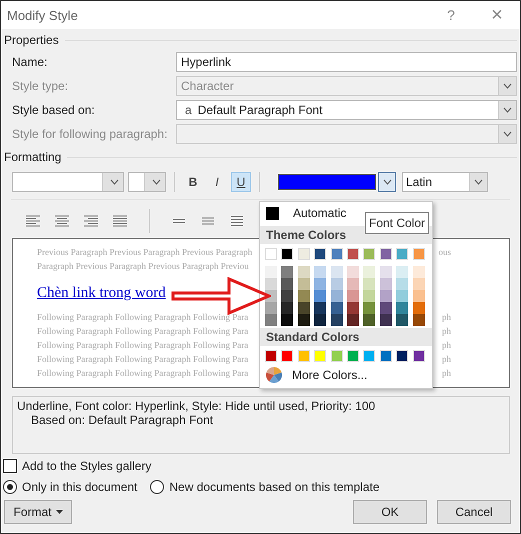  Describe the element at coordinates (143, 267) in the screenshot. I see `preview-text: Paragraph Previous Paragraph Previous Paragraph Previou` at that location.